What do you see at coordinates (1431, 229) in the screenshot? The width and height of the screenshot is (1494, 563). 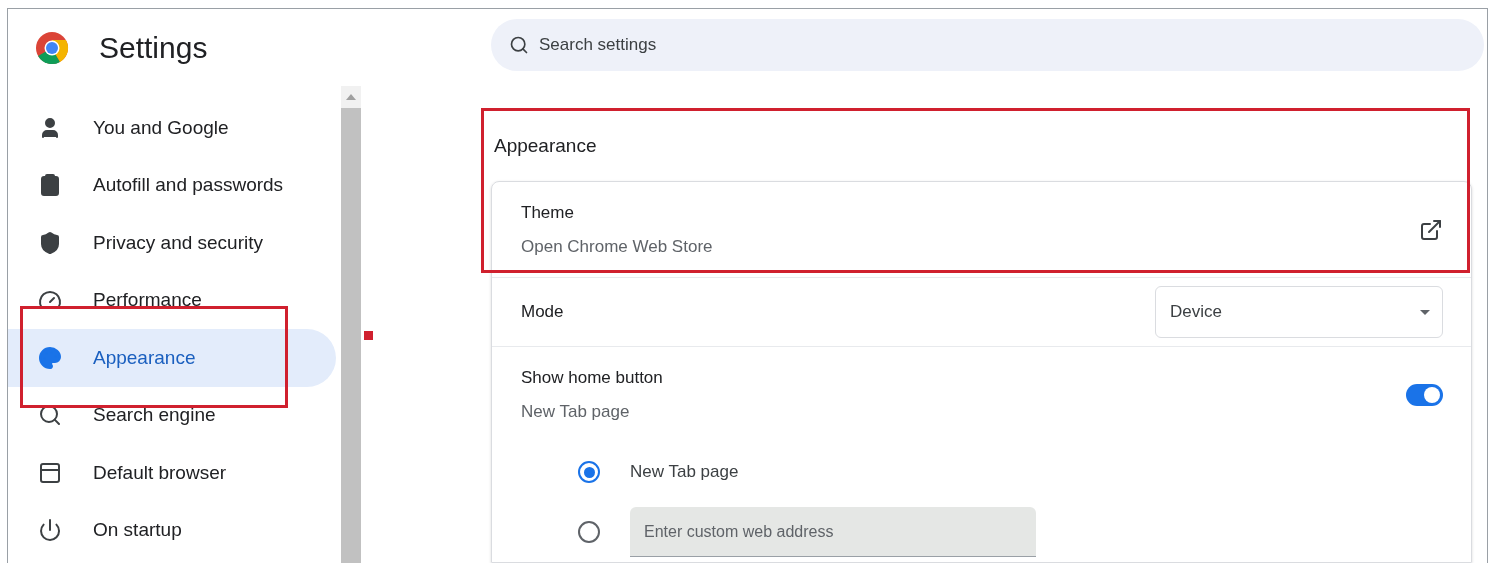 I see `external-link-icon` at bounding box center [1431, 229].